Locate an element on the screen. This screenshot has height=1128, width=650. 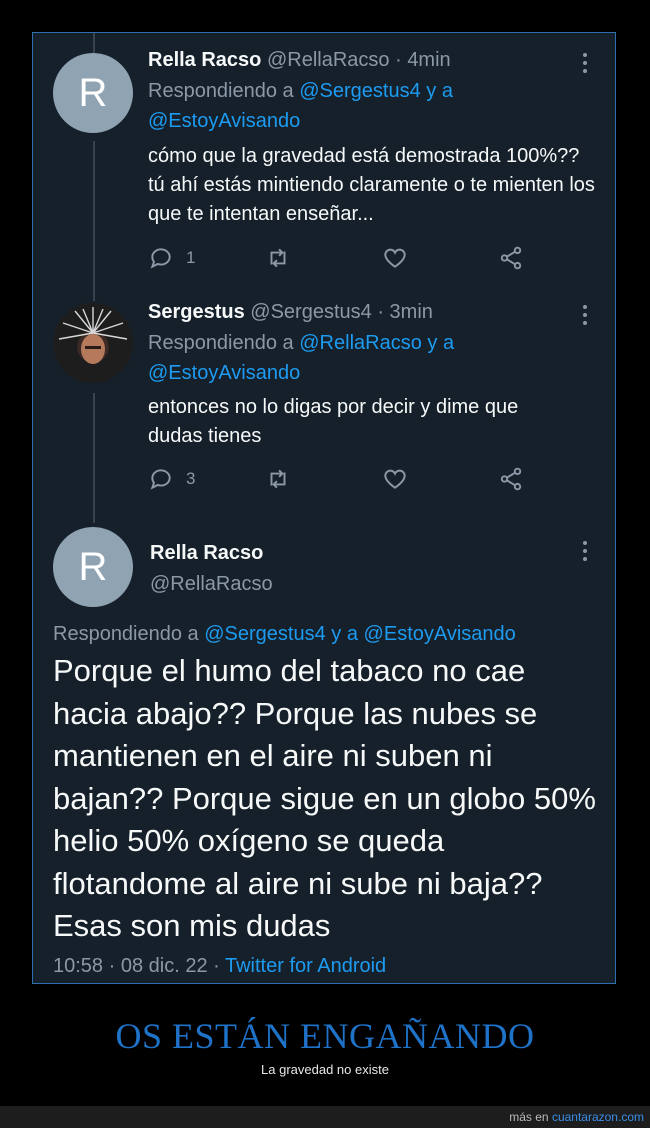
tweet-time: 10:58 is located at coordinates (78, 966).